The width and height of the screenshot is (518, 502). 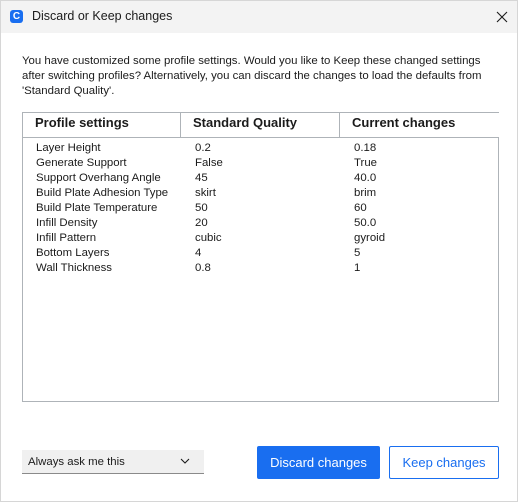 What do you see at coordinates (208, 238) in the screenshot?
I see `standard-value-cell: cubic` at bounding box center [208, 238].